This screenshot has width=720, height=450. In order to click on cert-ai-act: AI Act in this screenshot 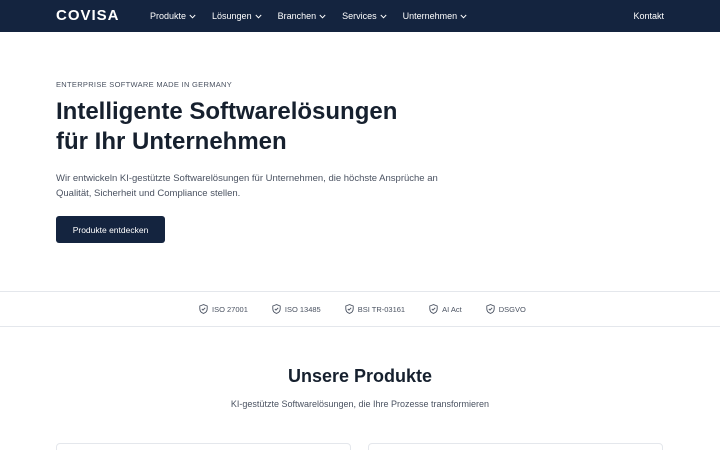, I will do `click(445, 309)`.